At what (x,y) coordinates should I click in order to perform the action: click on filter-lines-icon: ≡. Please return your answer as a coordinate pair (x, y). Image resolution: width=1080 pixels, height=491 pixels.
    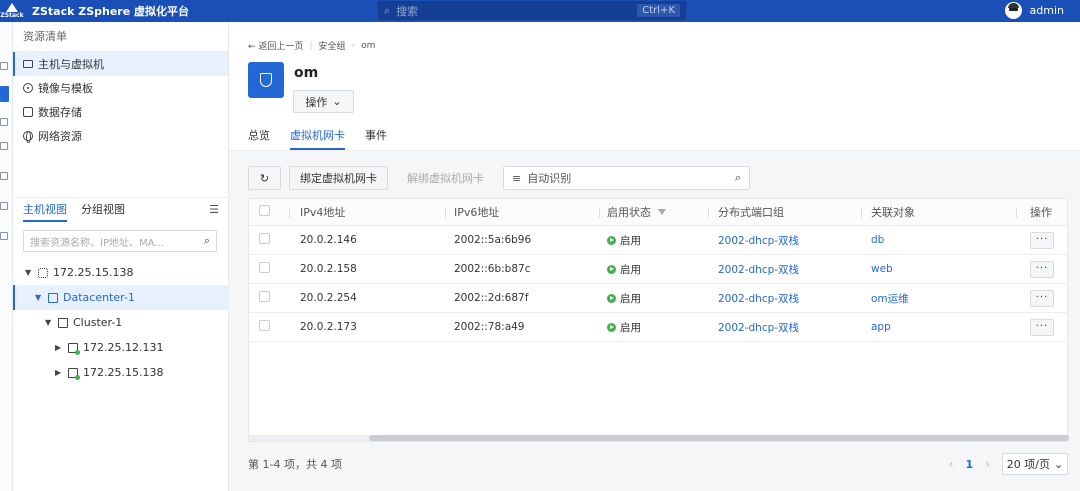
    Looking at the image, I should click on (517, 178).